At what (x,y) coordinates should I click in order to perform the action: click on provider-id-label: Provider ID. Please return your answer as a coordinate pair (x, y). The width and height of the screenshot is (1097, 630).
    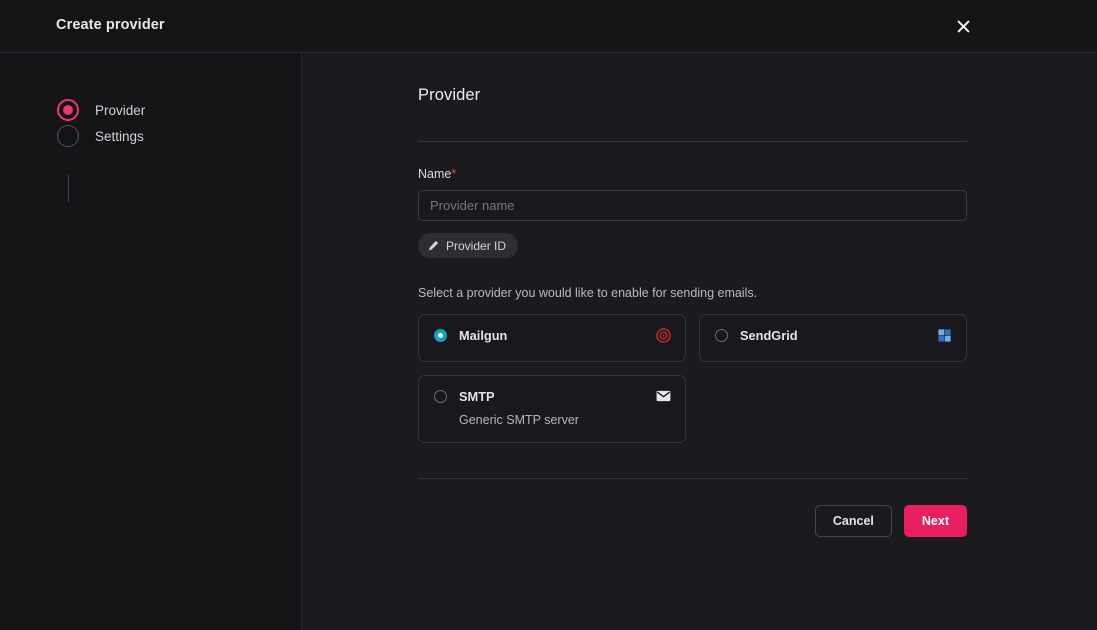
    Looking at the image, I should click on (476, 245).